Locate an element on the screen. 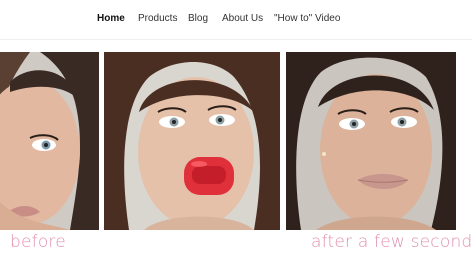  nav-blog: Blog is located at coordinates (198, 18).